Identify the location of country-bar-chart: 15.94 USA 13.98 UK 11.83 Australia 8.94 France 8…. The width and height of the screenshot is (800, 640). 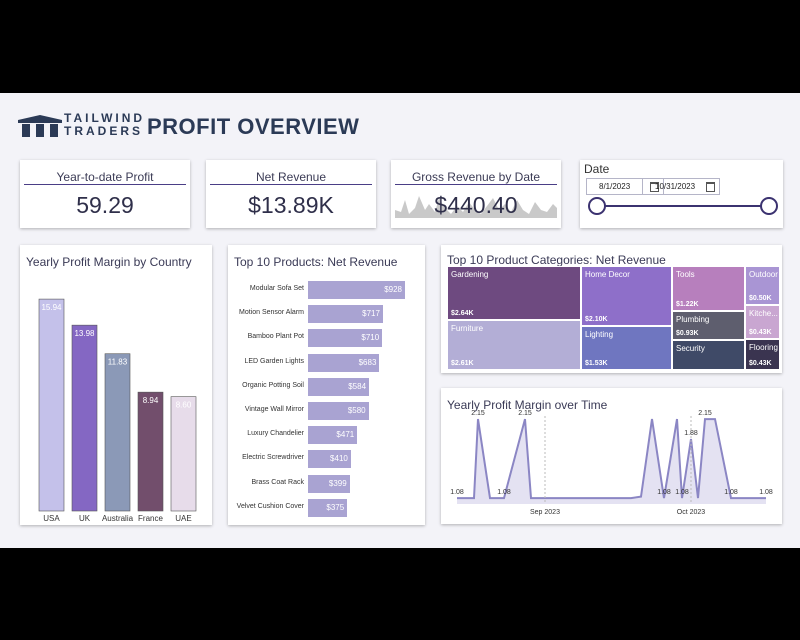
(117, 410).